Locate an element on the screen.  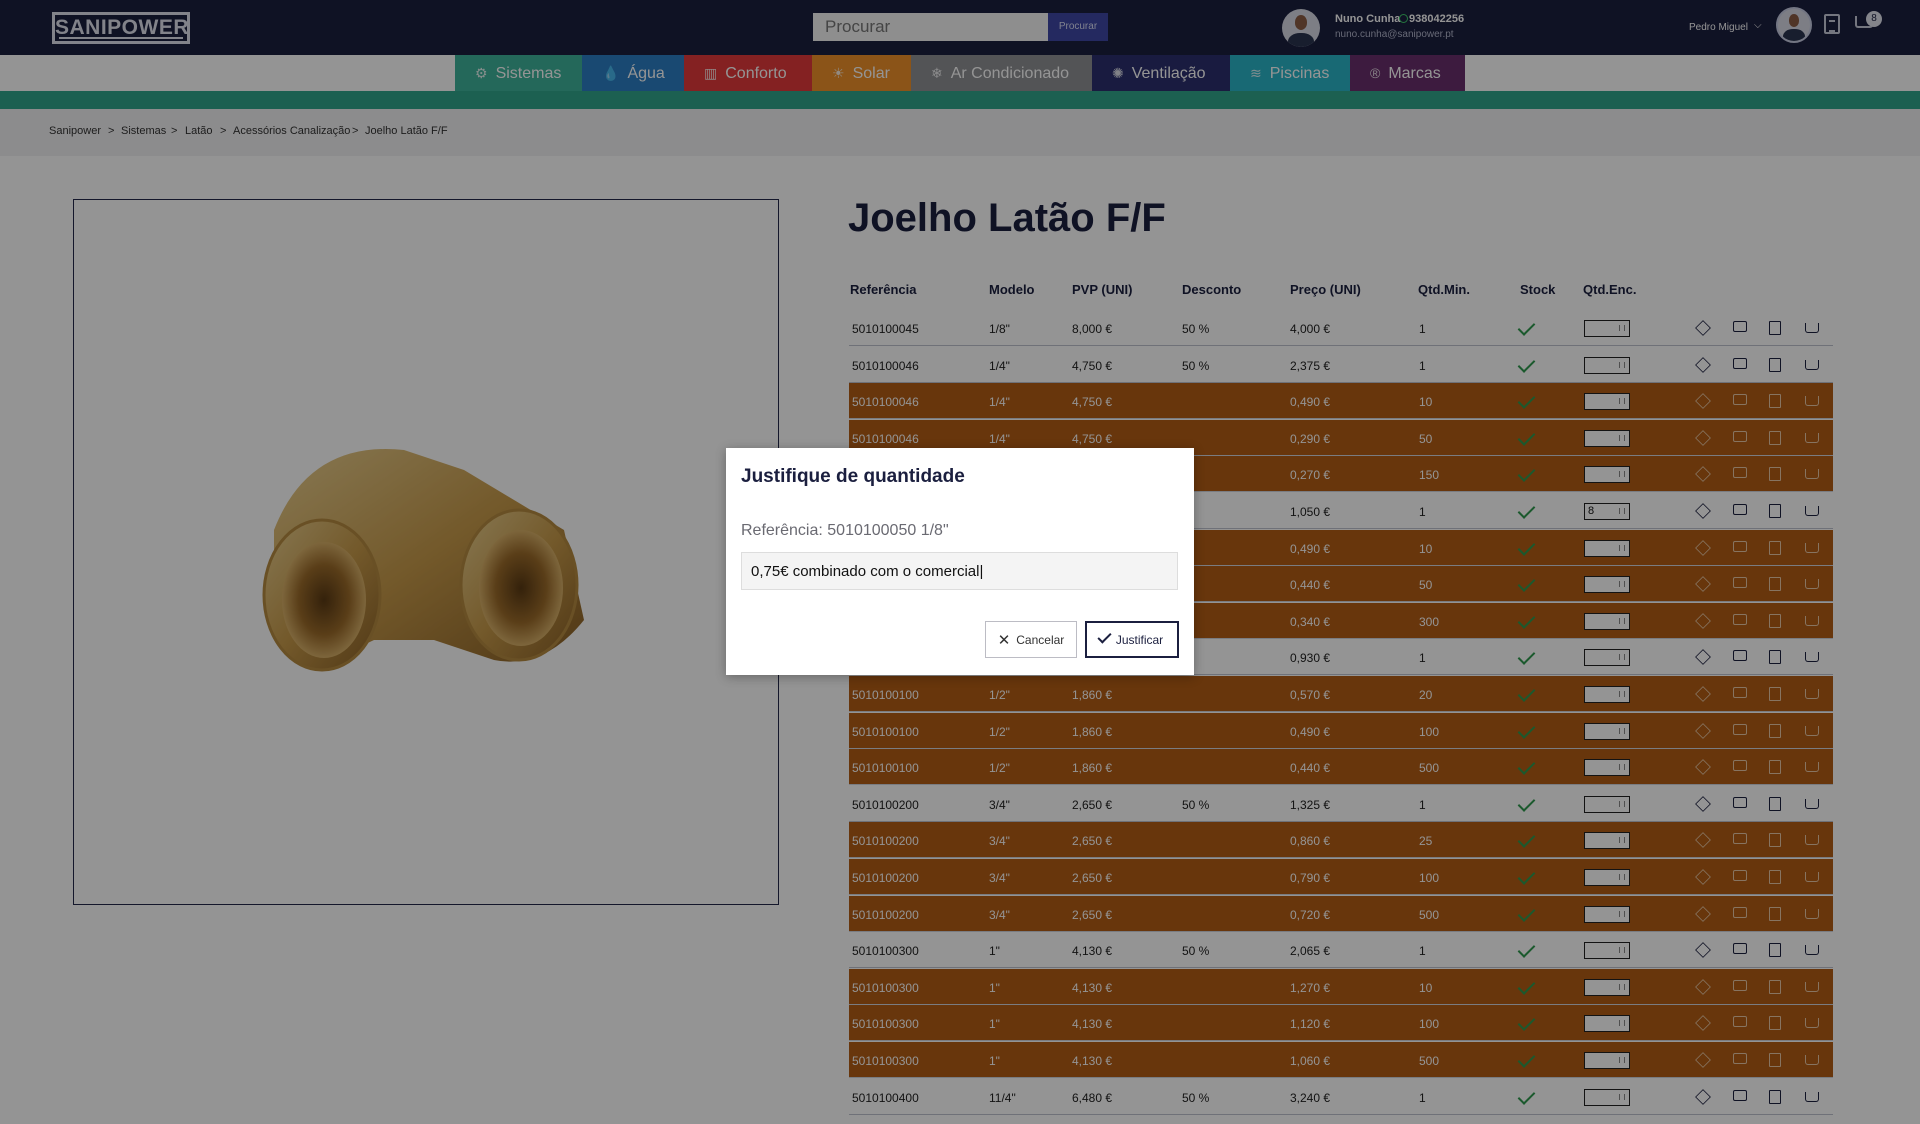
justification-input is located at coordinates (959, 571).